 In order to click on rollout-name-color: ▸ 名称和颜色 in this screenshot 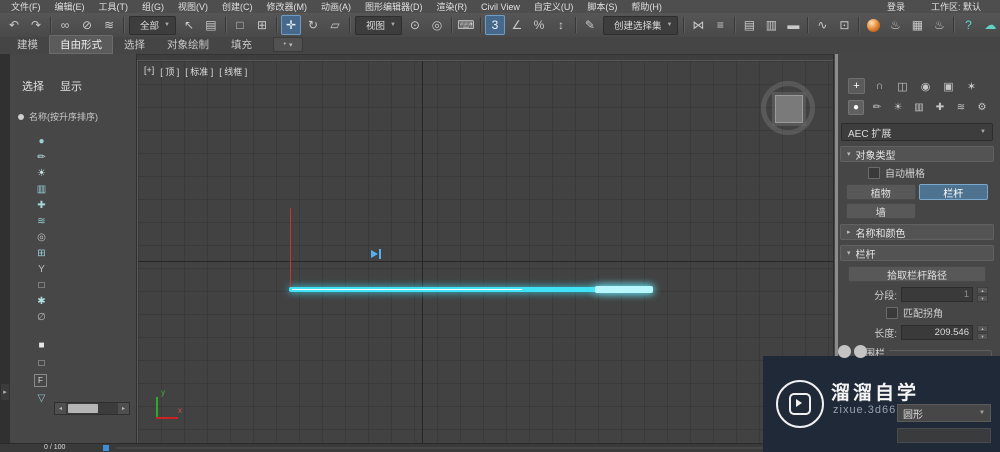, I will do `click(917, 232)`.